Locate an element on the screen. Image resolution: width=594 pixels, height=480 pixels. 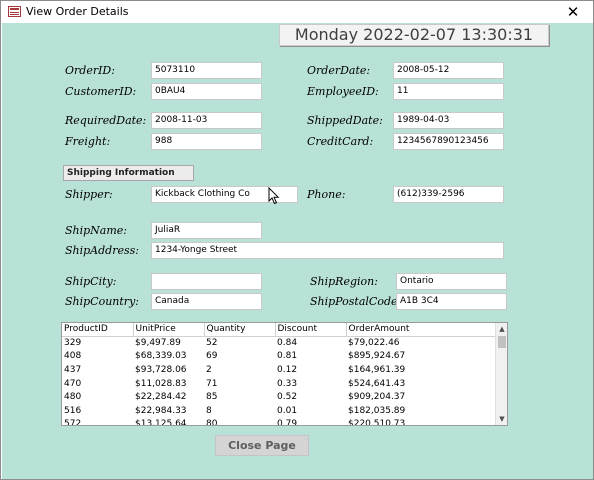
cell-quantity: 52 is located at coordinates (212, 343).